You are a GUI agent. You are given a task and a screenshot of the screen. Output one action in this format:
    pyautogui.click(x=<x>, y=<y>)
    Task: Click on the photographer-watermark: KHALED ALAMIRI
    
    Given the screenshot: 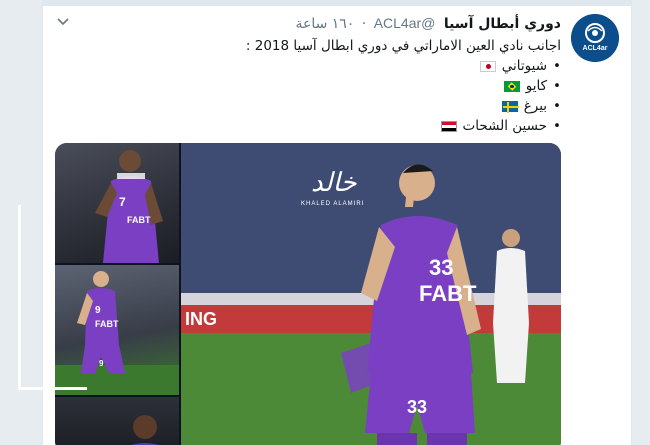 What is the action you would take?
    pyautogui.click(x=333, y=204)
    